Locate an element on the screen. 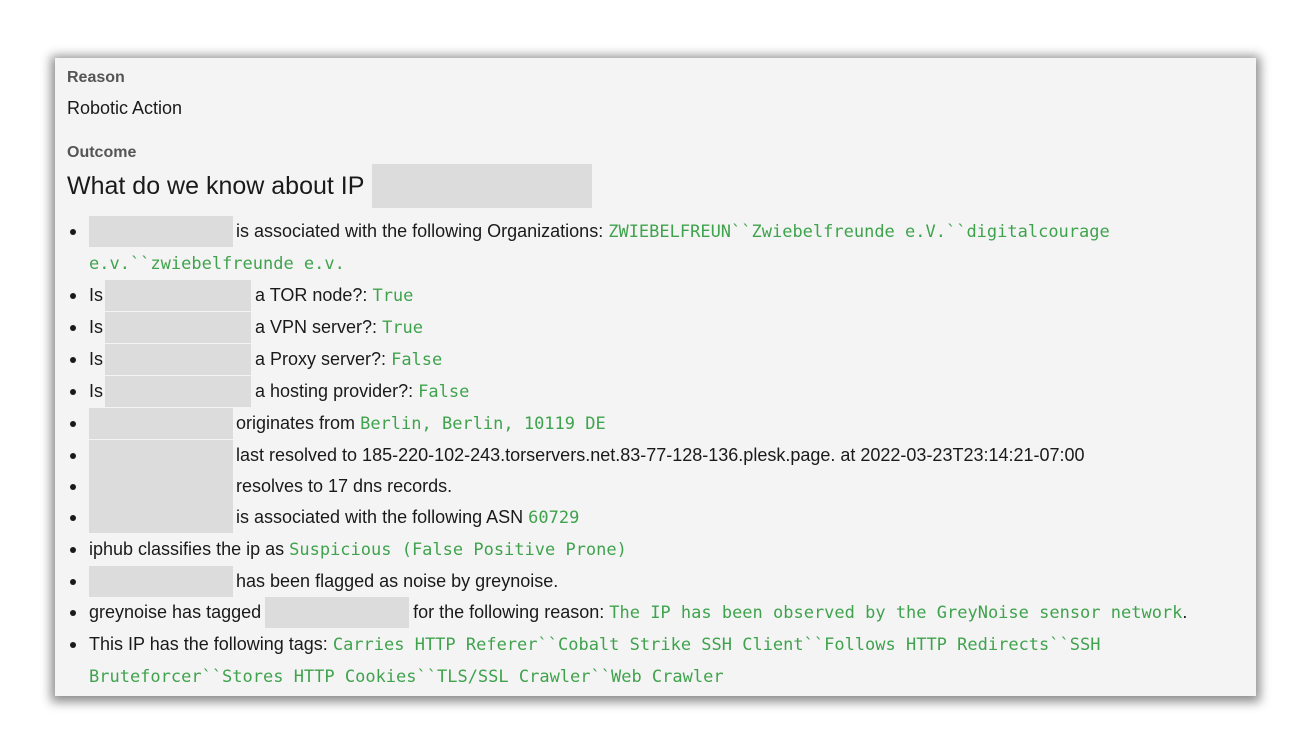 The image size is (1308, 752). list-item-origin: originates from Berlin, Berlin, 10119 DE is located at coordinates (657, 424).